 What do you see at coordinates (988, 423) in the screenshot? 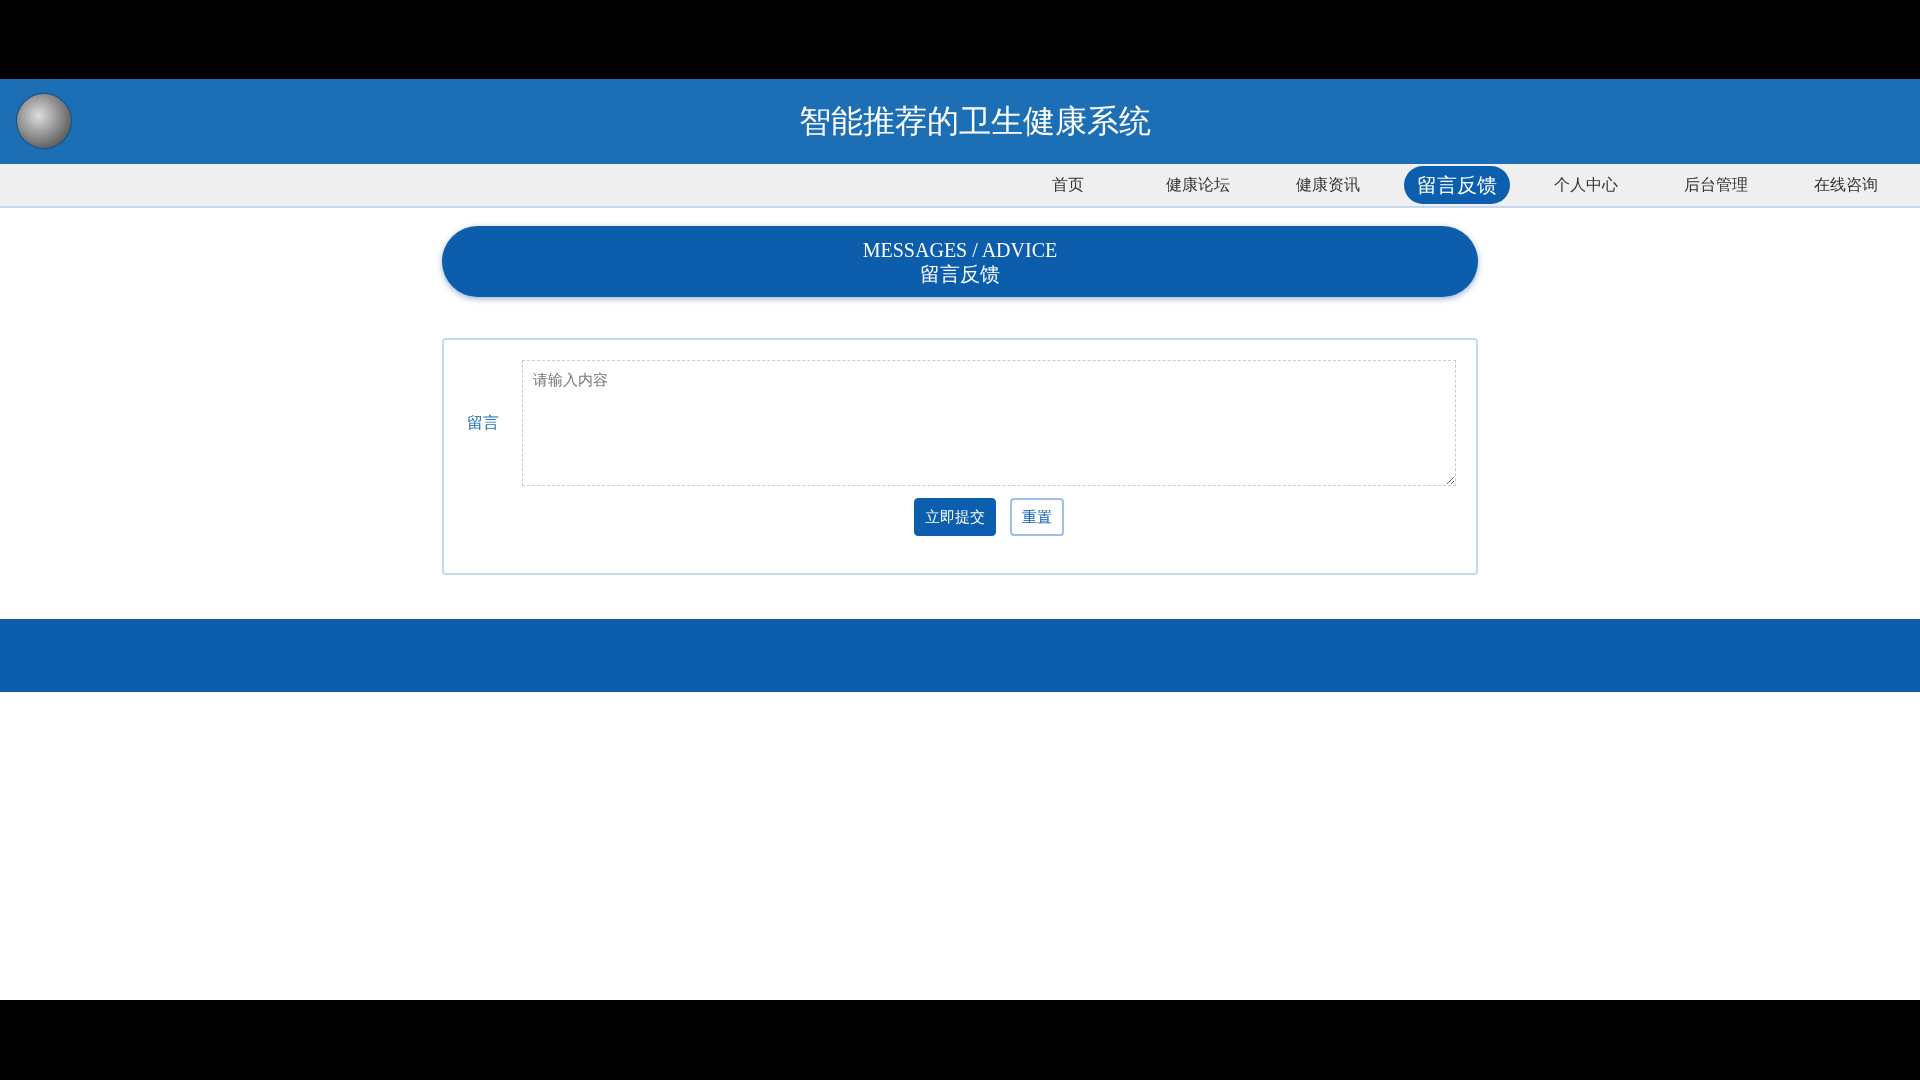
I see `message-field: 请输入内容` at bounding box center [988, 423].